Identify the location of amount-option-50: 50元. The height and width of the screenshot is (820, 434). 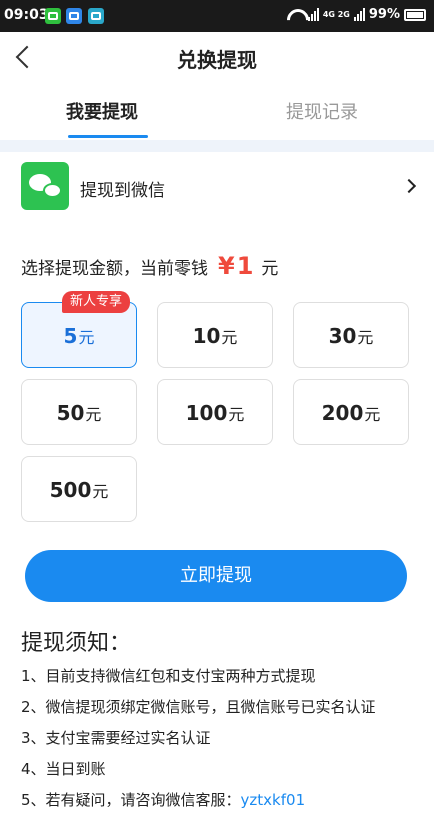
(79, 412).